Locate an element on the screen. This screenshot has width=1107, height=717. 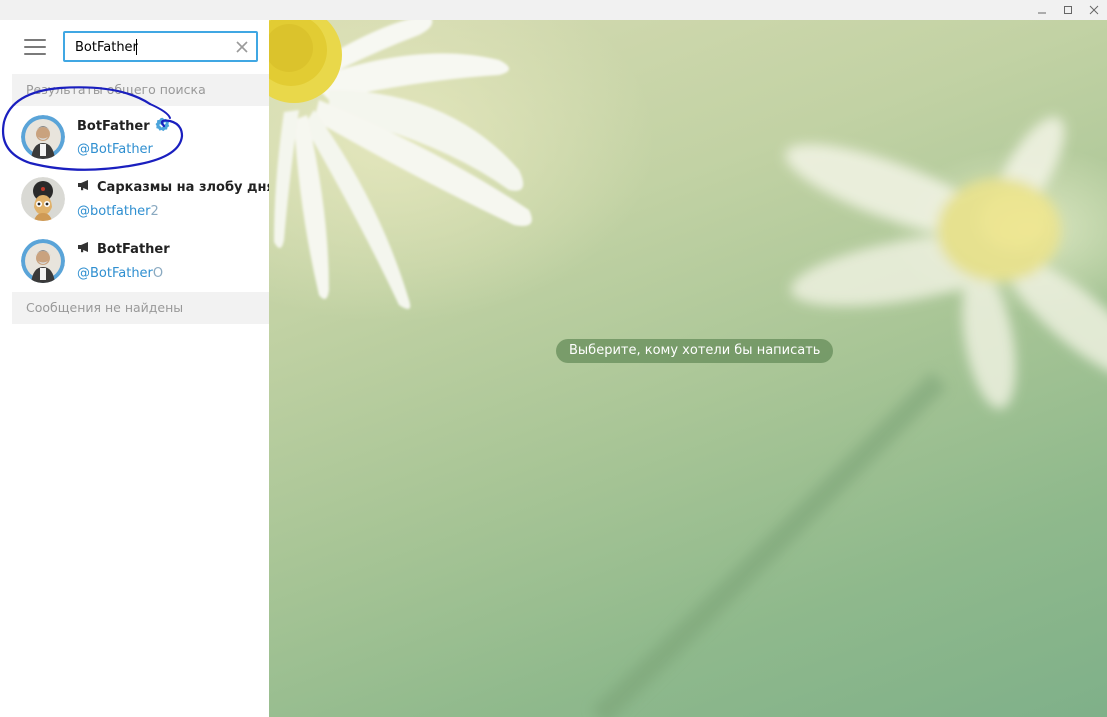
maximize-icon is located at coordinates (1068, 10).